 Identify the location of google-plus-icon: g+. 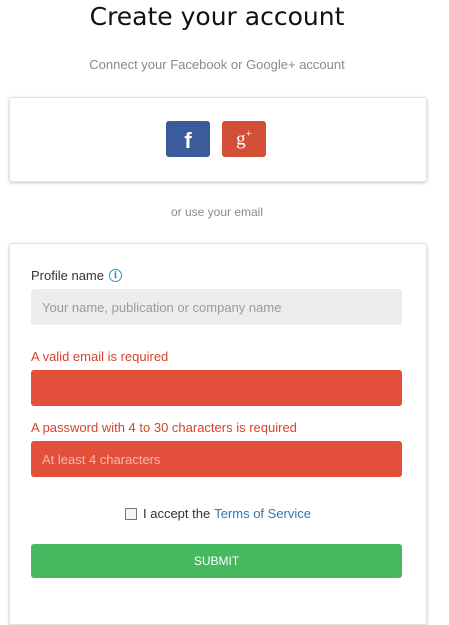
(244, 139).